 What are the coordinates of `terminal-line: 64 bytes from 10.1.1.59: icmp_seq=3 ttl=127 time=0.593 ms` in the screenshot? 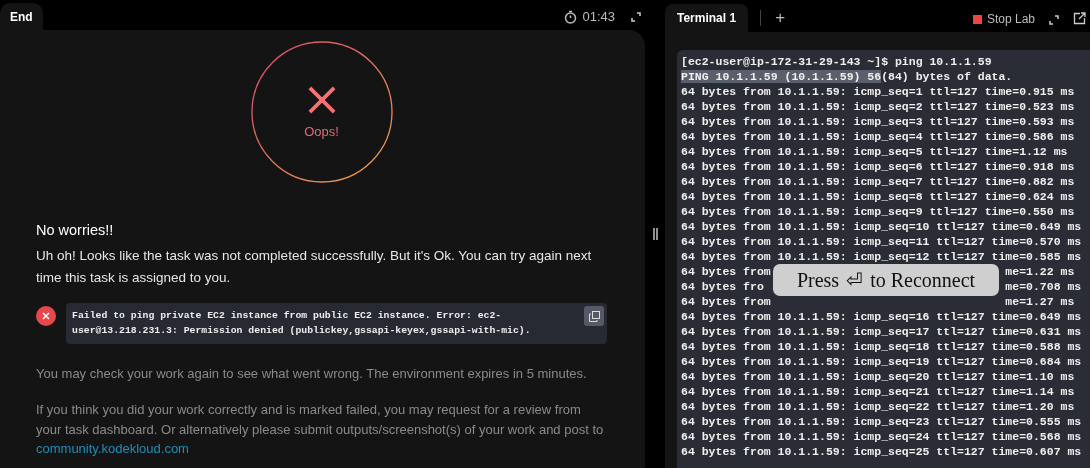 It's located at (878, 121).